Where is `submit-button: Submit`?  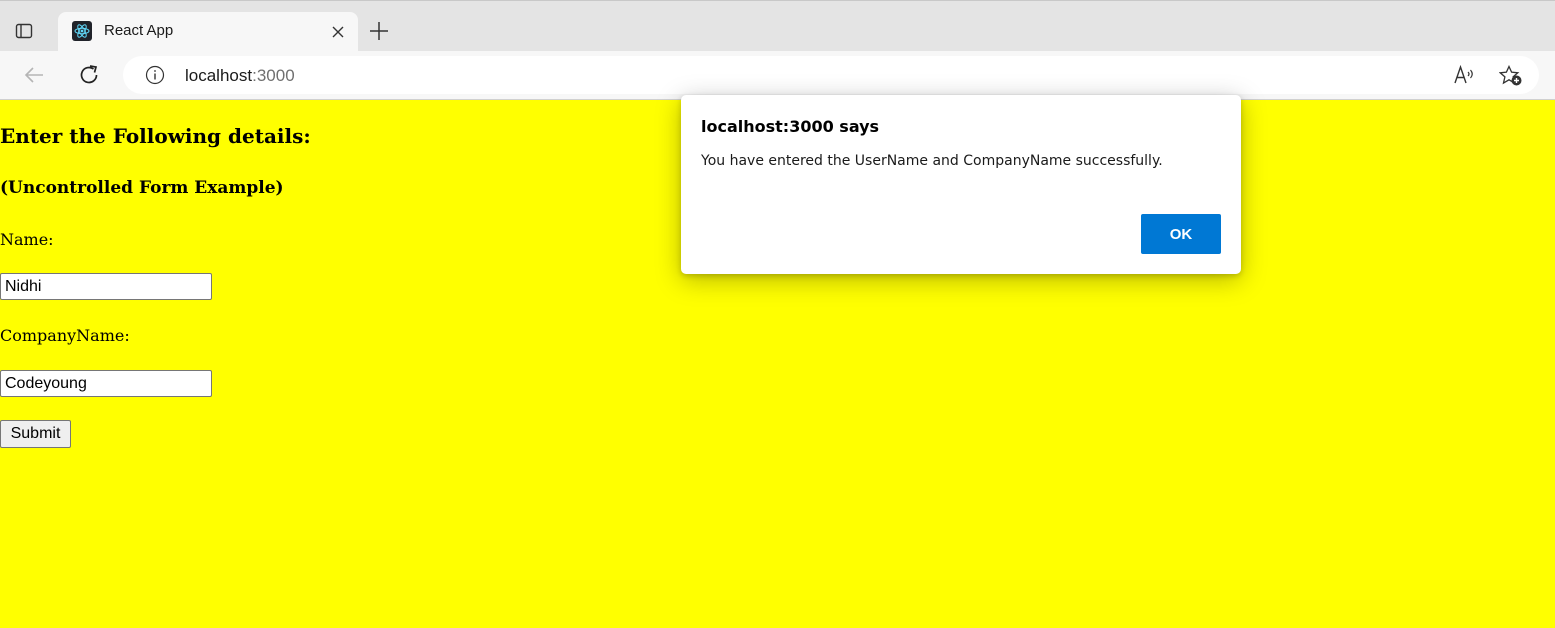 submit-button: Submit is located at coordinates (35, 434).